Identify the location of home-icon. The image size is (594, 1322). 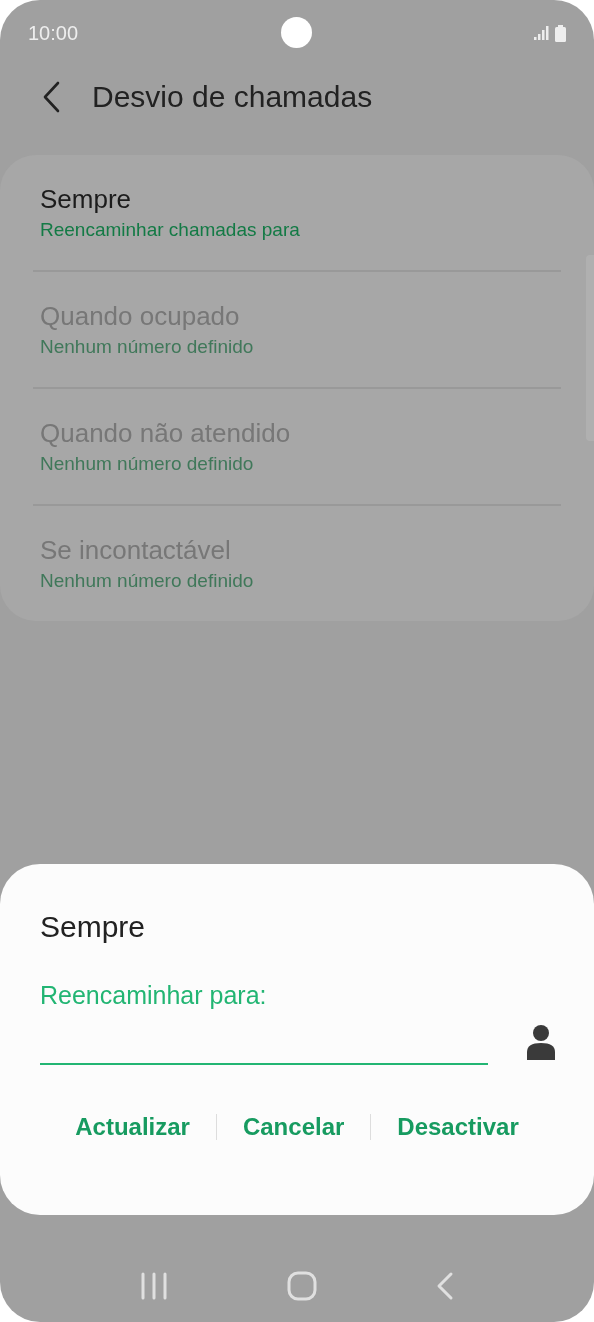
(302, 1286).